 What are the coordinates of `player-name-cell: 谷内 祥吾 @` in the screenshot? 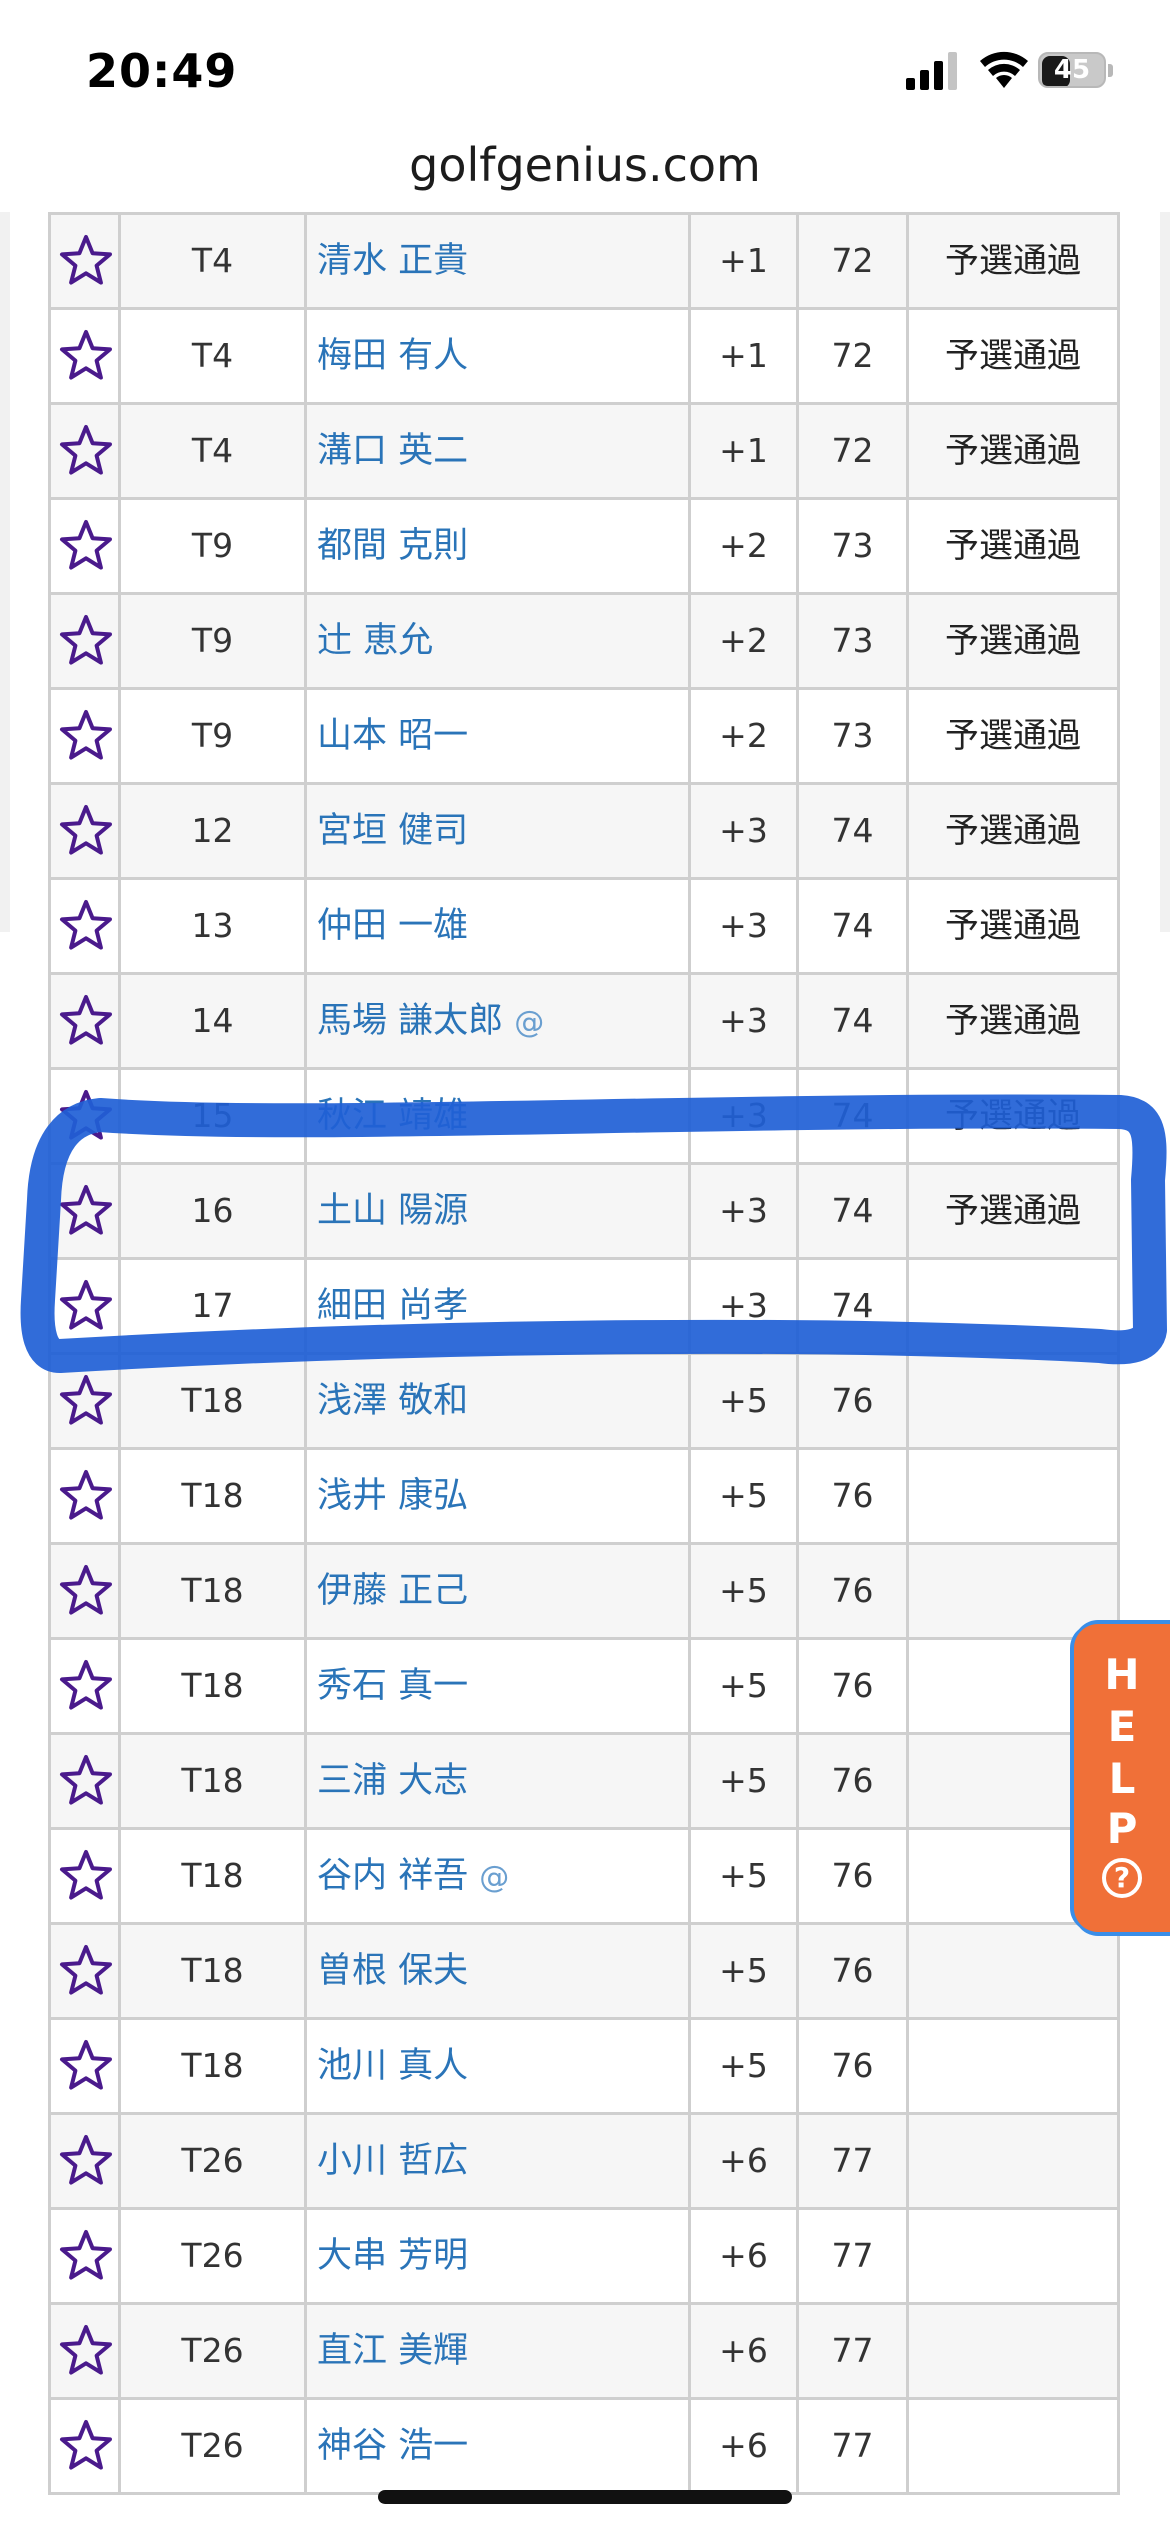 It's located at (496, 1876).